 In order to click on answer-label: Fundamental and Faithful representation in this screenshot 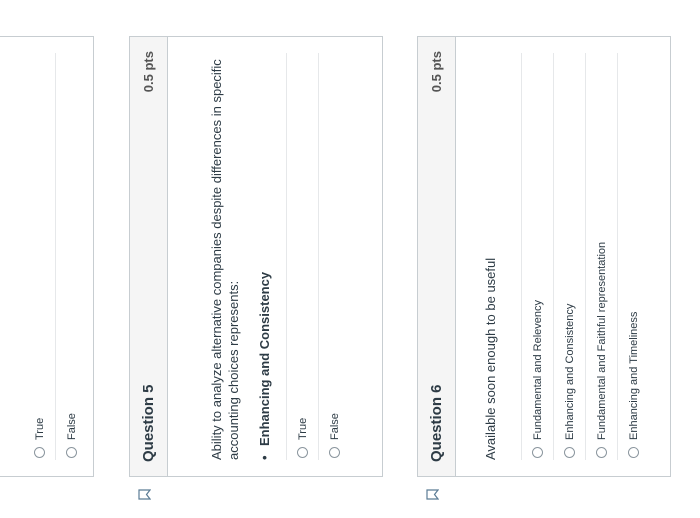, I will do `click(601, 340)`.